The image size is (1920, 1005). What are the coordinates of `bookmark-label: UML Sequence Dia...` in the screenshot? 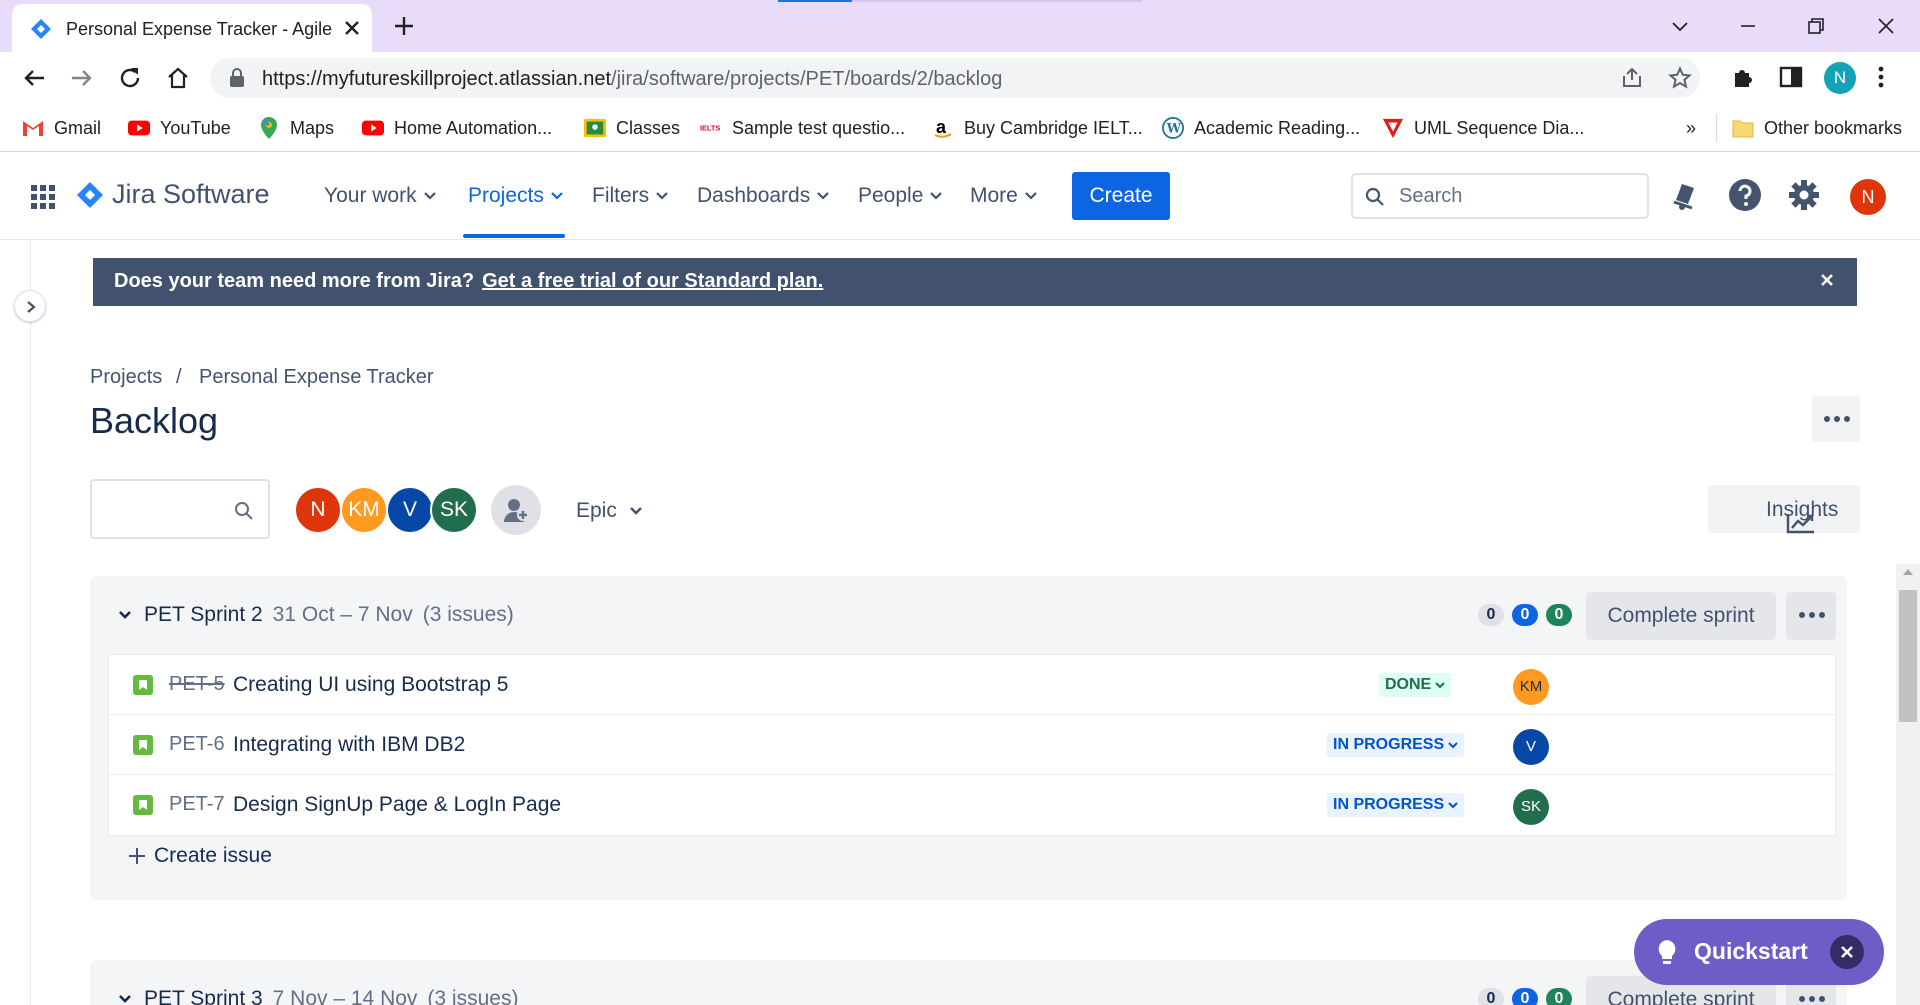 It's located at (1499, 127).